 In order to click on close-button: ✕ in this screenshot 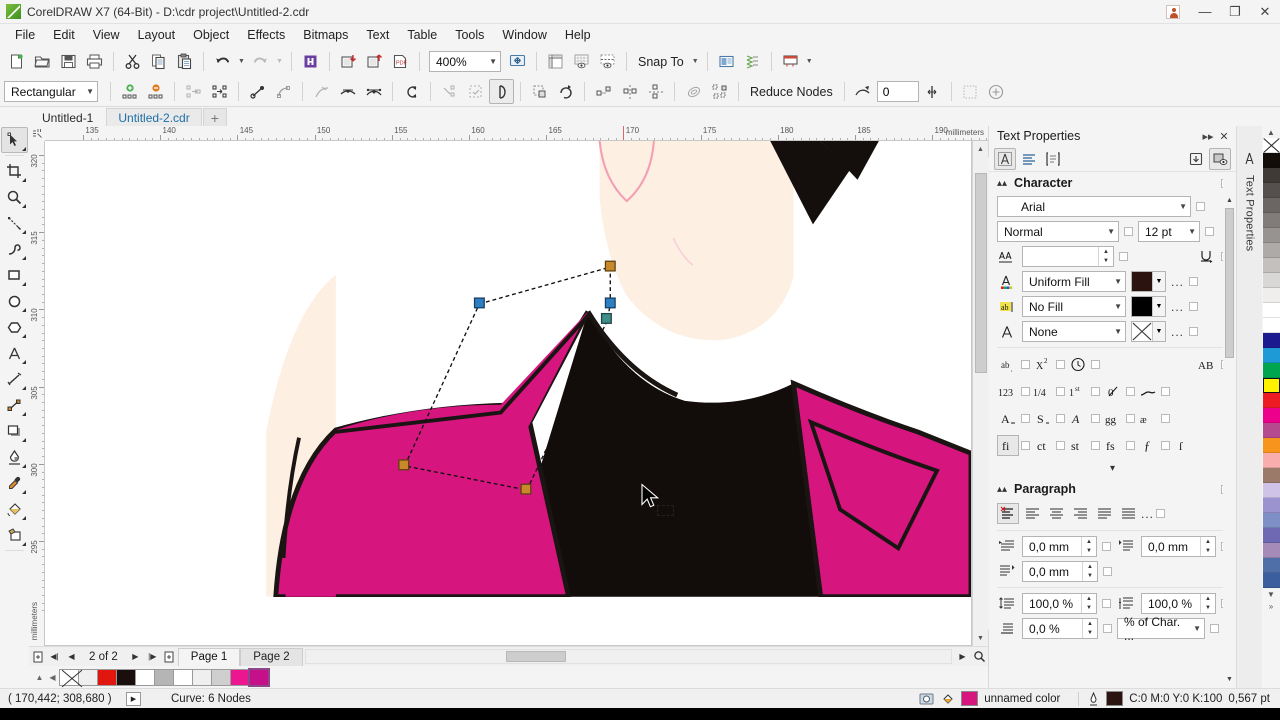, I will do `click(1265, 12)`.